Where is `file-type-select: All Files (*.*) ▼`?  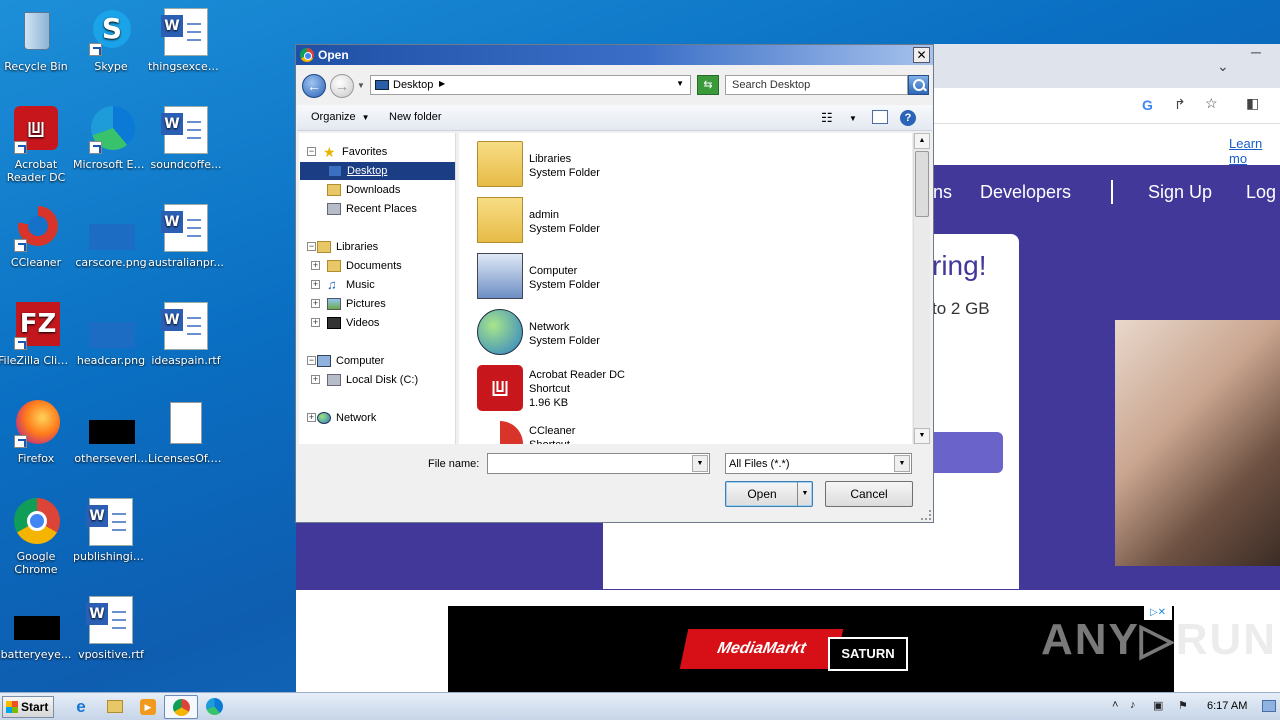 file-type-select: All Files (*.*) ▼ is located at coordinates (818, 463).